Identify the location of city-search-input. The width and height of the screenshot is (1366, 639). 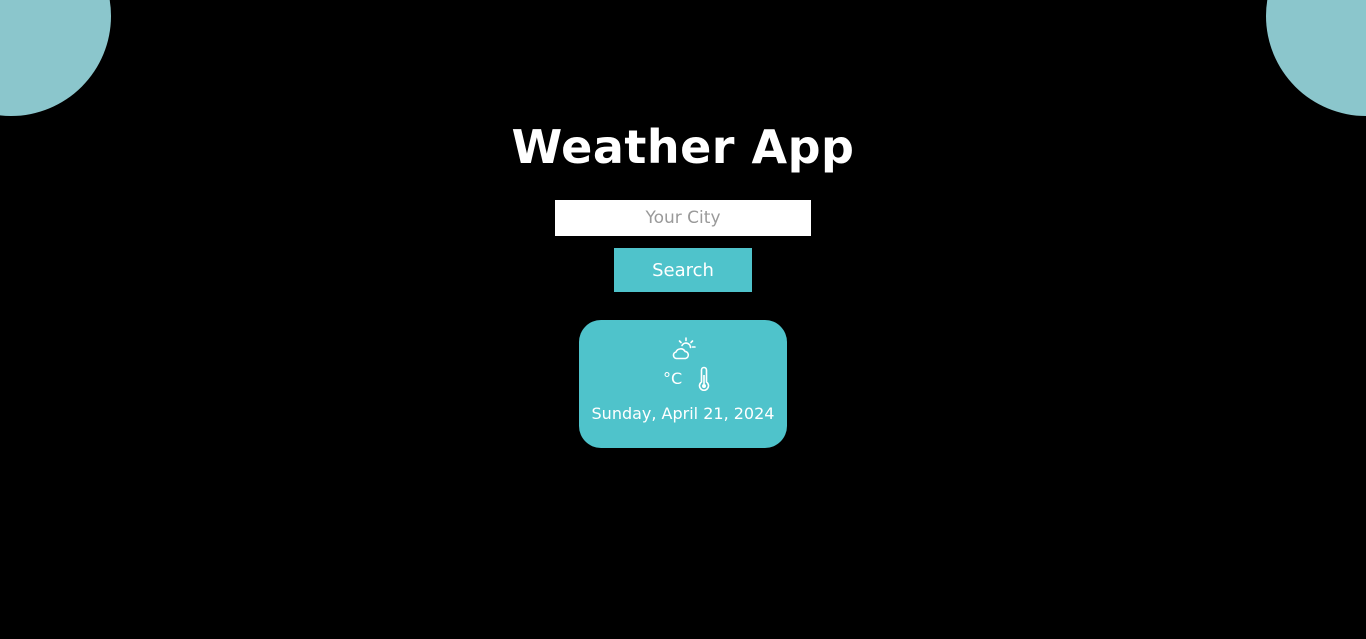
(683, 218).